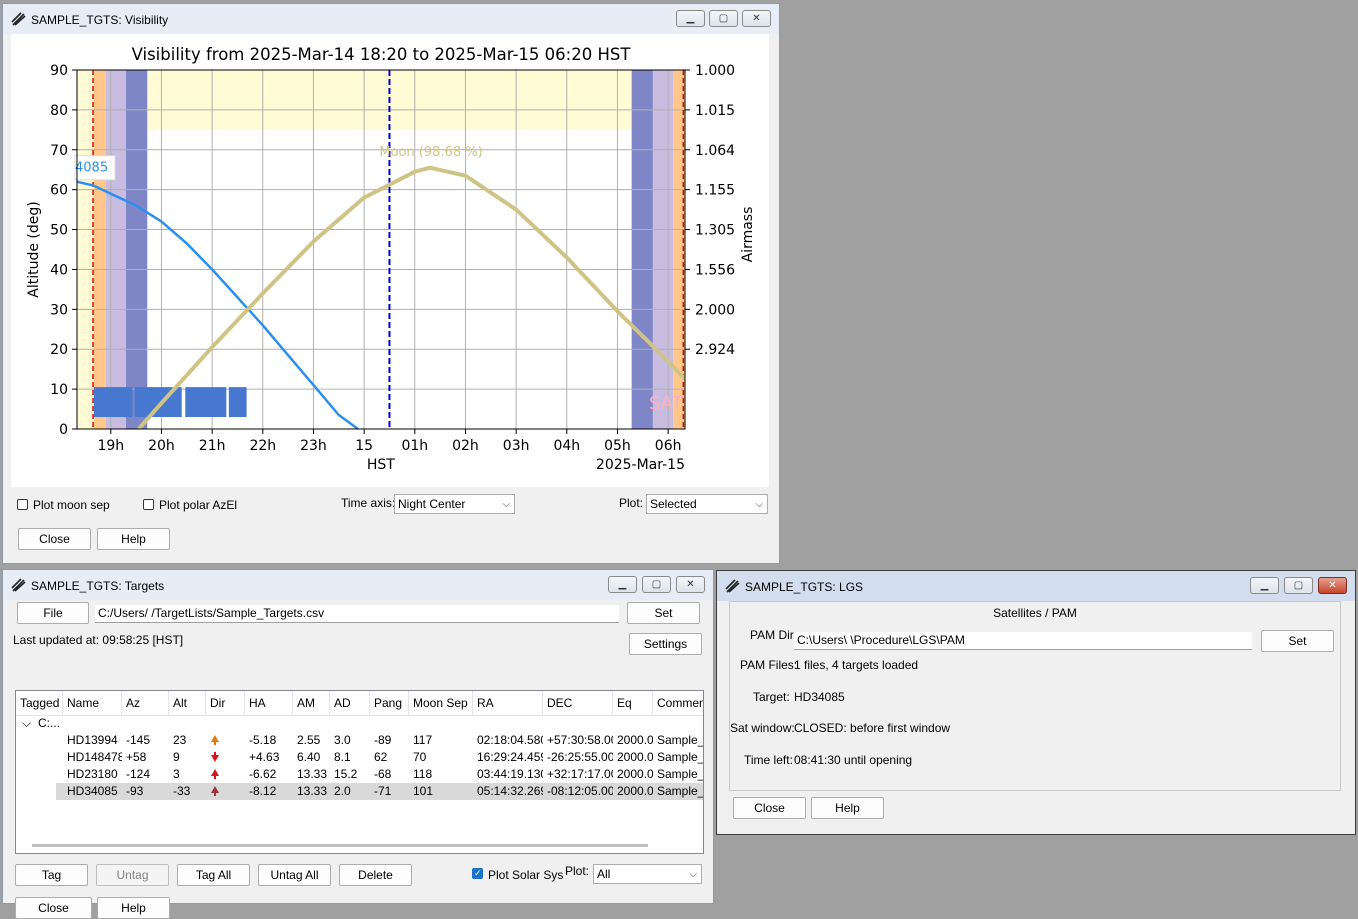 The height and width of the screenshot is (919, 1358). I want to click on plot-select-value: Selected, so click(673, 504).